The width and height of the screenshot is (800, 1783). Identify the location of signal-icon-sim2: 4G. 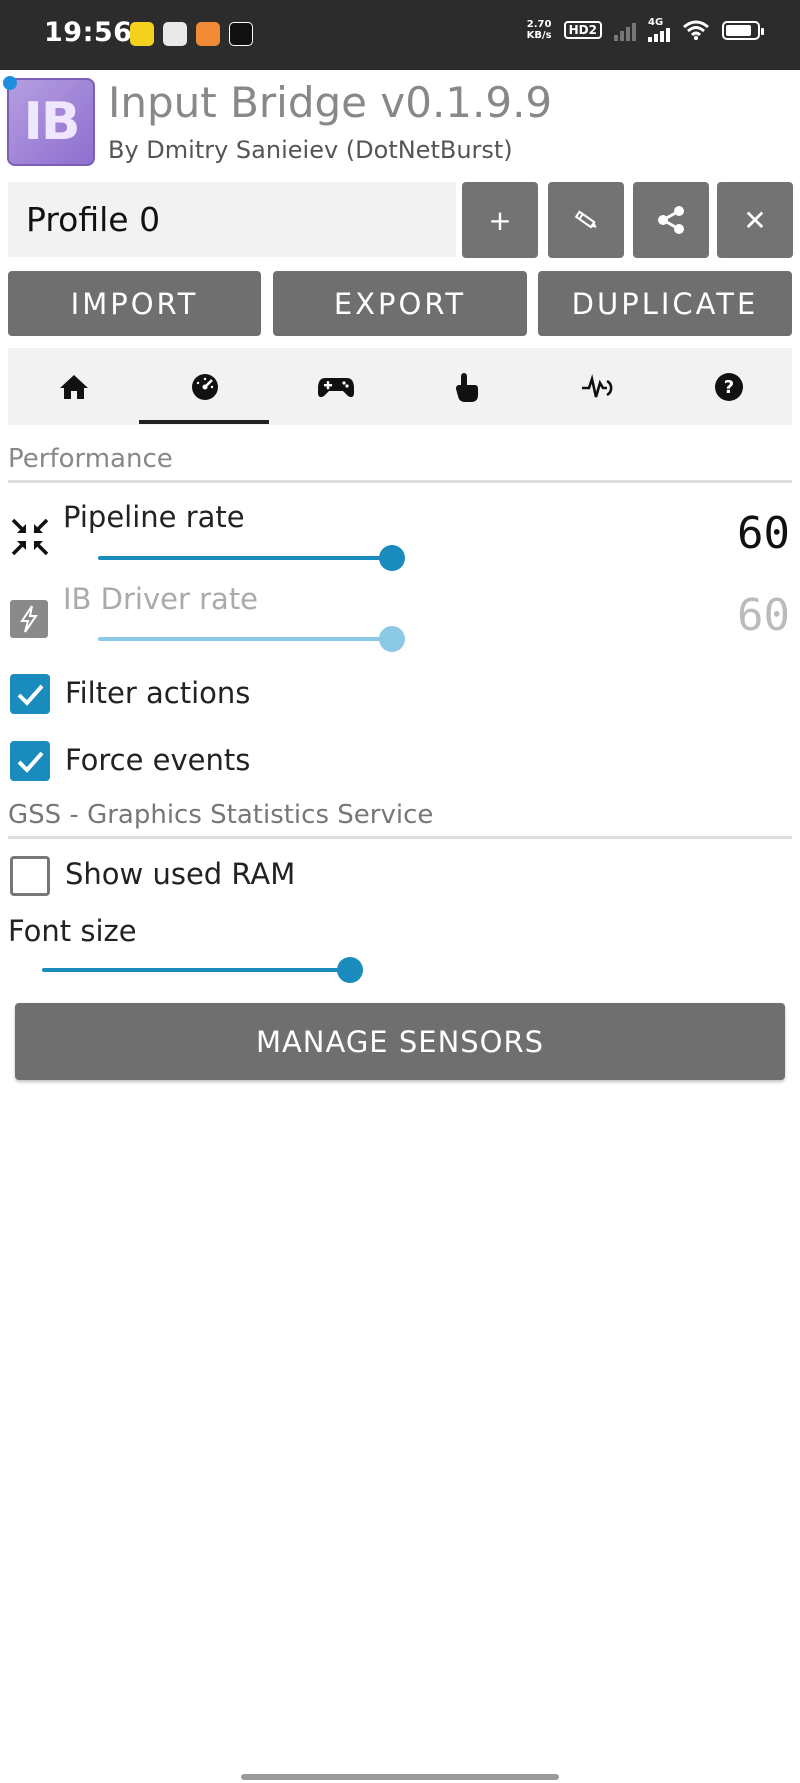
(659, 30).